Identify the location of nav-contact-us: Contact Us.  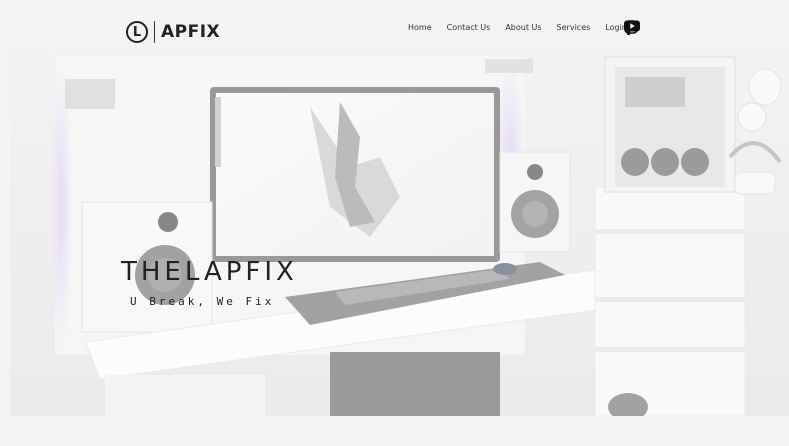
(469, 27).